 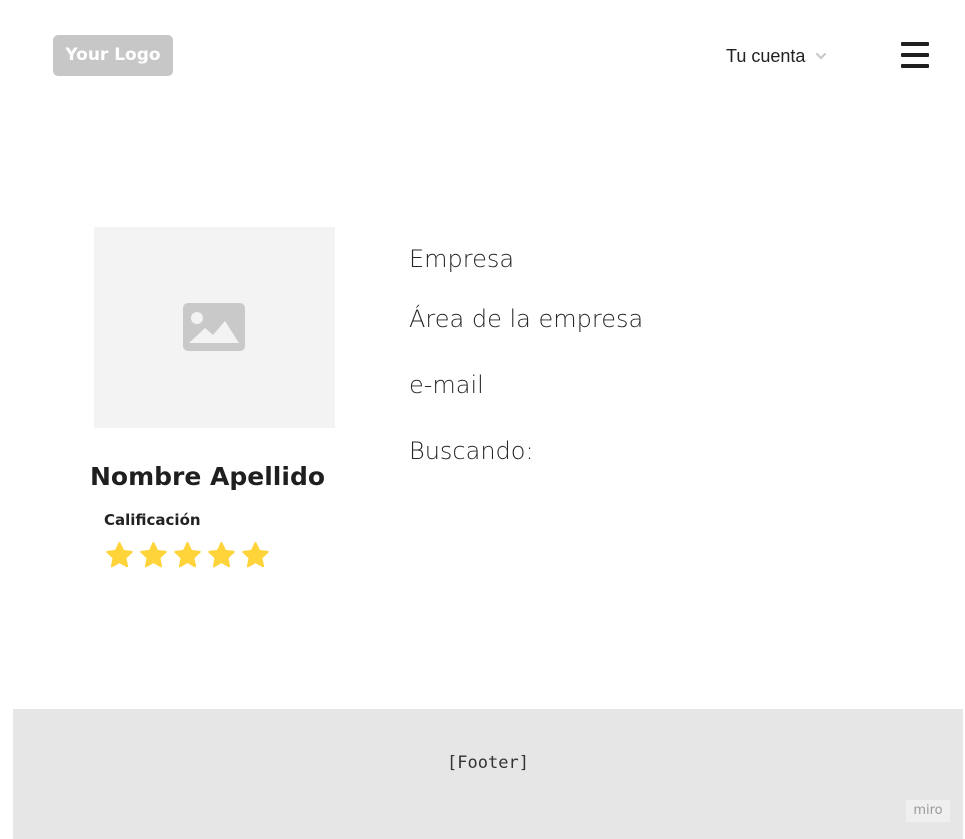 I want to click on account-dropdown: Tu cuenta, so click(x=776, y=56).